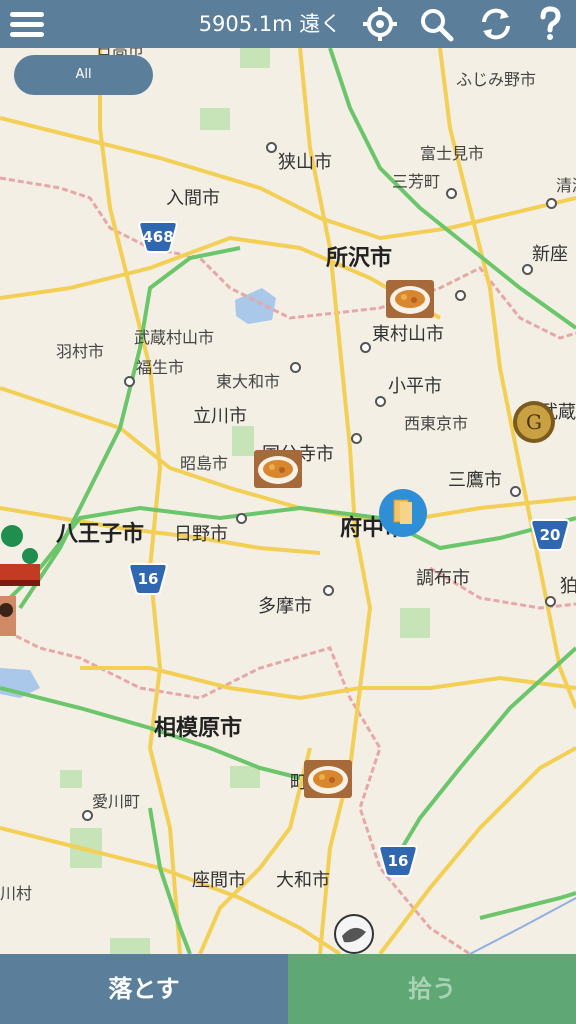 The width and height of the screenshot is (576, 1024). I want to click on place-label: 立川市, so click(220, 416).